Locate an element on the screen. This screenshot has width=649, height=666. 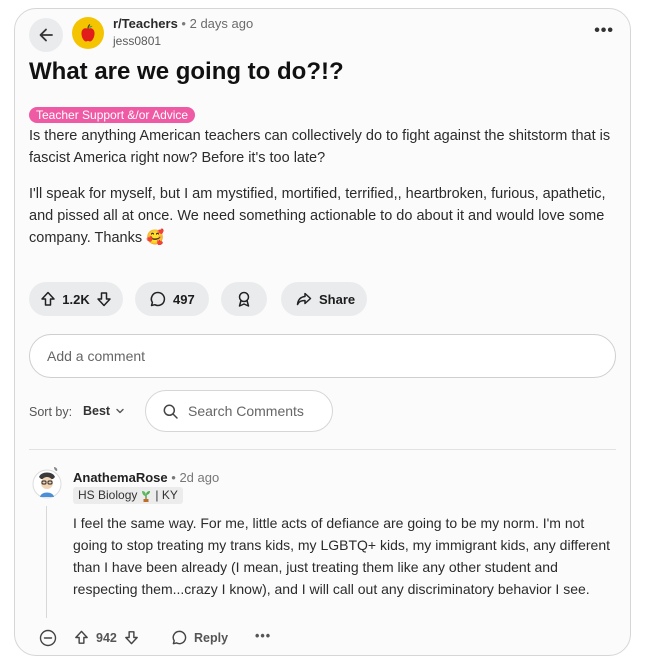
user-flair-location: | KY is located at coordinates (166, 495).